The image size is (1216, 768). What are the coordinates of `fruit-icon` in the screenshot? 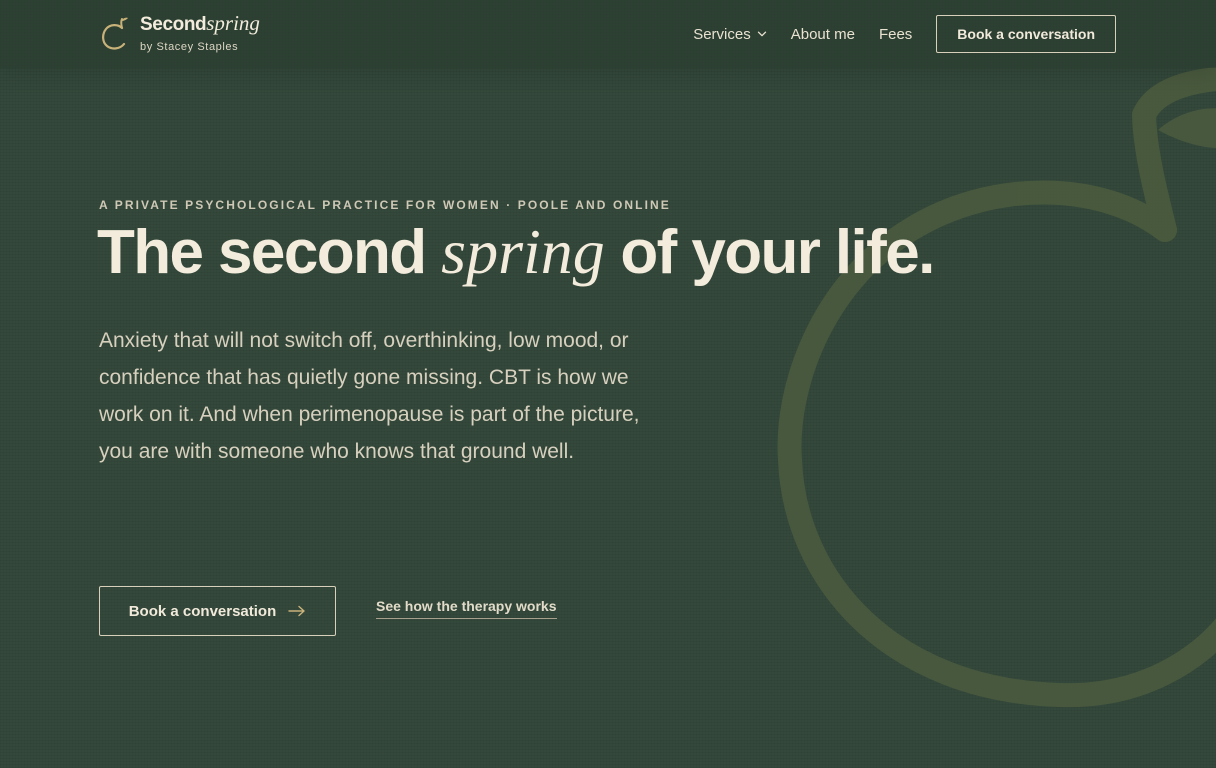 It's located at (115, 33).